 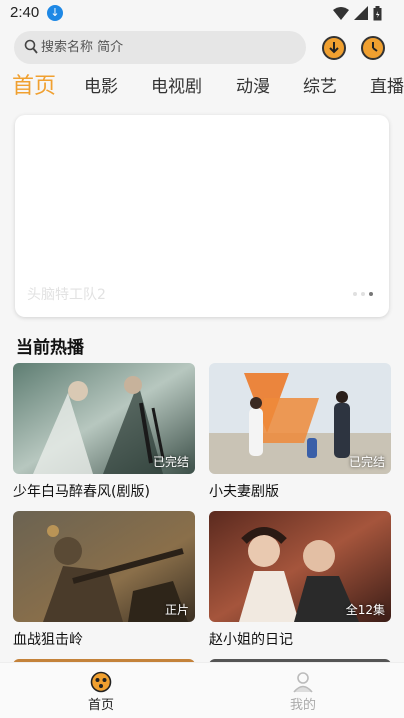 What do you see at coordinates (31, 46) in the screenshot?
I see `search-icon` at bounding box center [31, 46].